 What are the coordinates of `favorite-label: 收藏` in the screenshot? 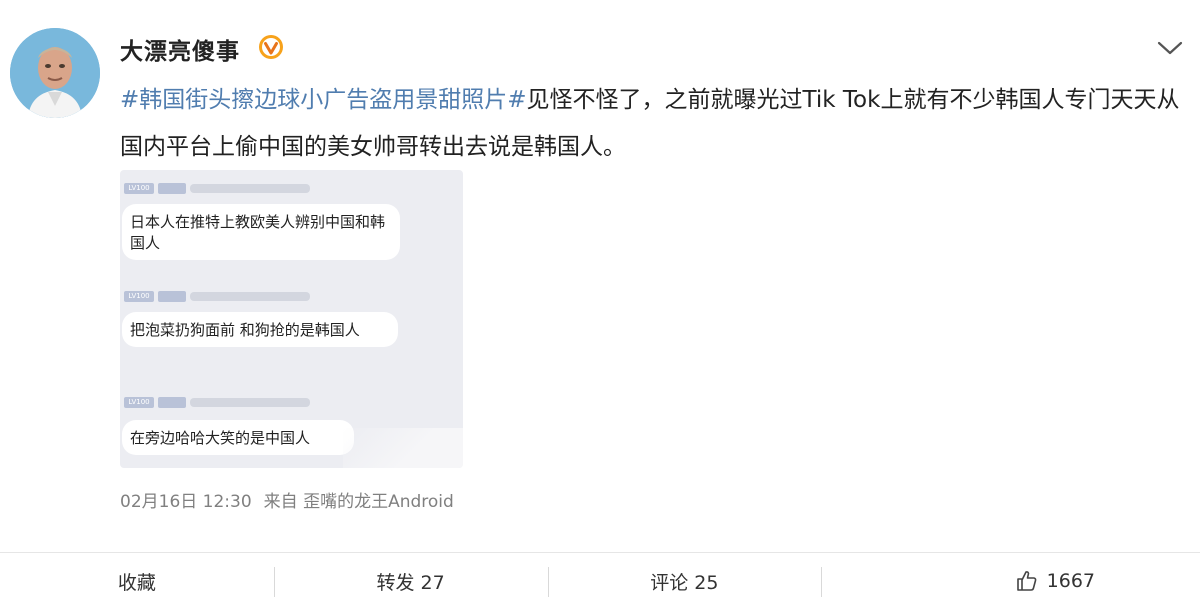 It's located at (136, 582).